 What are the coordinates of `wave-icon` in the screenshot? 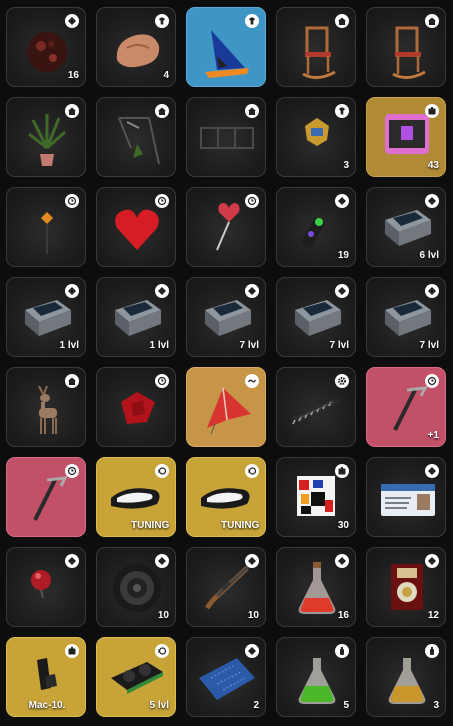 It's located at (252, 381).